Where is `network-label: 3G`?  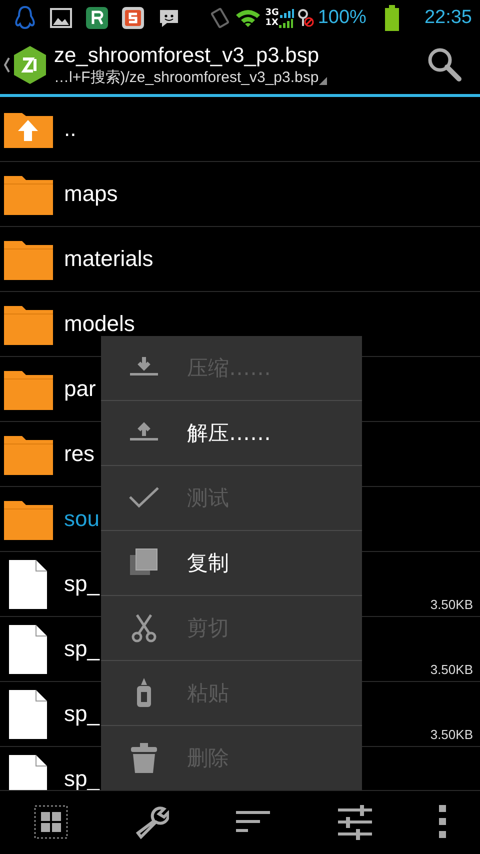 network-label: 3G is located at coordinates (272, 13).